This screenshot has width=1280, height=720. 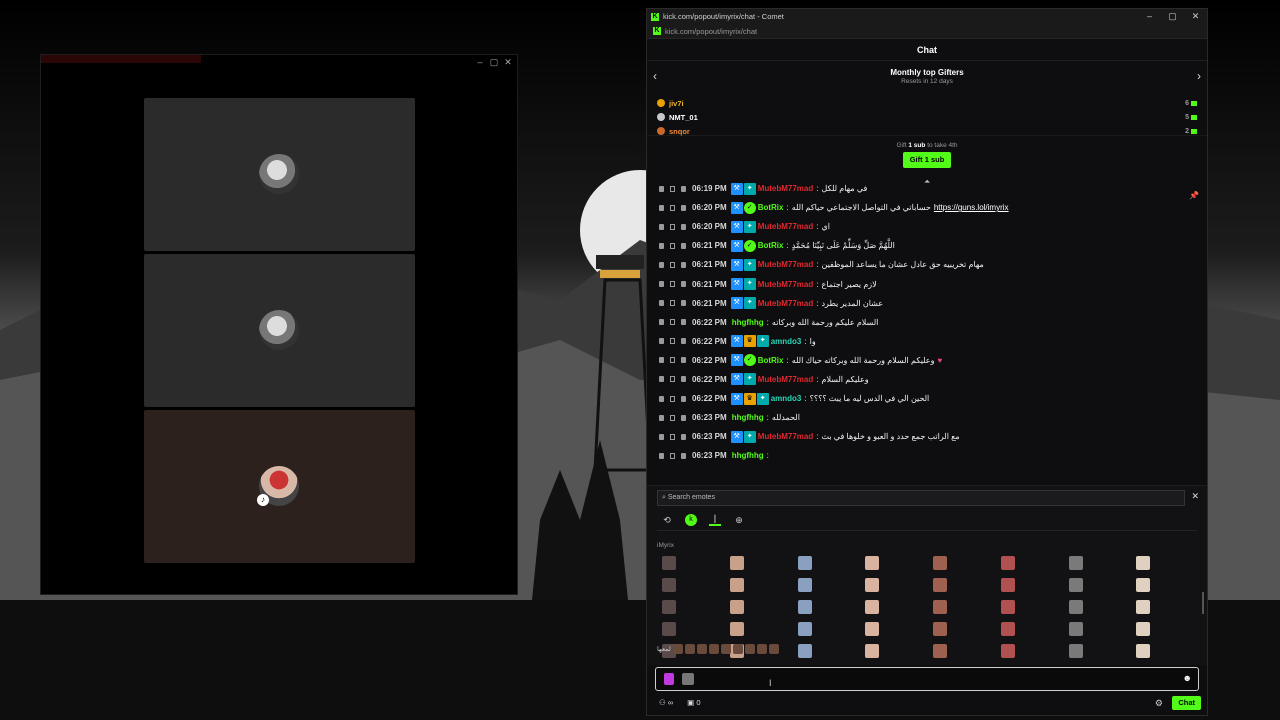 I want to click on chat-input: I ☻, so click(x=927, y=679).